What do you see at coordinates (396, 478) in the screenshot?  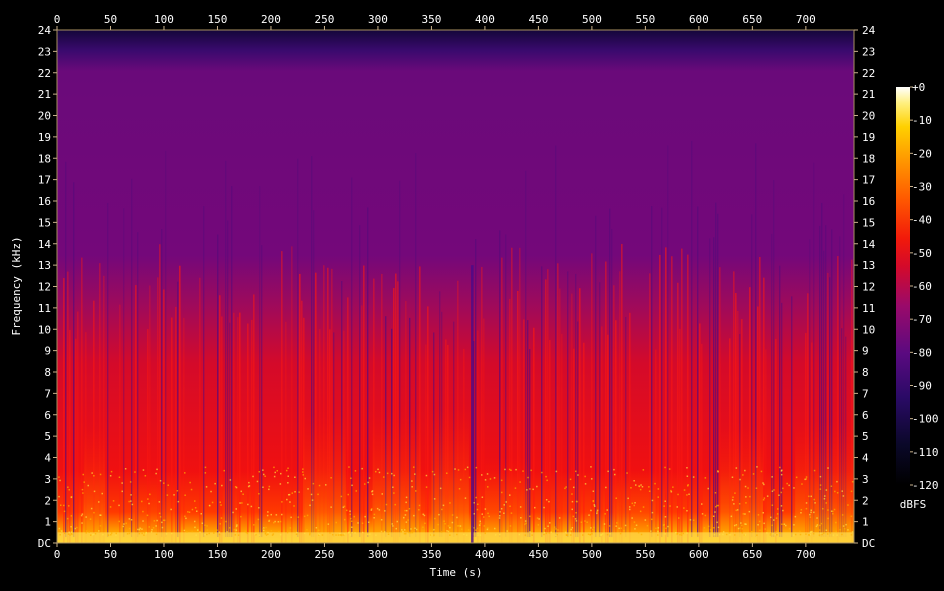 I see `energy-burst` at bounding box center [396, 478].